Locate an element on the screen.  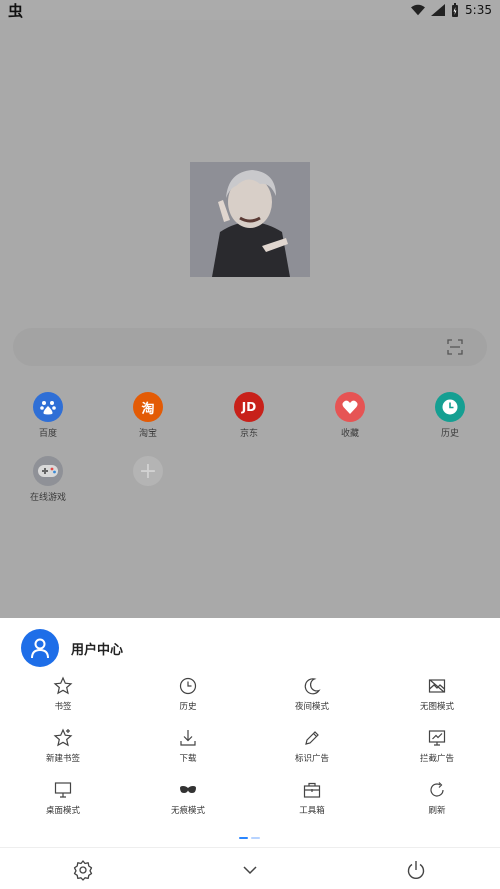
menu-desktop-mode: 桌面模式 is located at coordinates (63, 798).